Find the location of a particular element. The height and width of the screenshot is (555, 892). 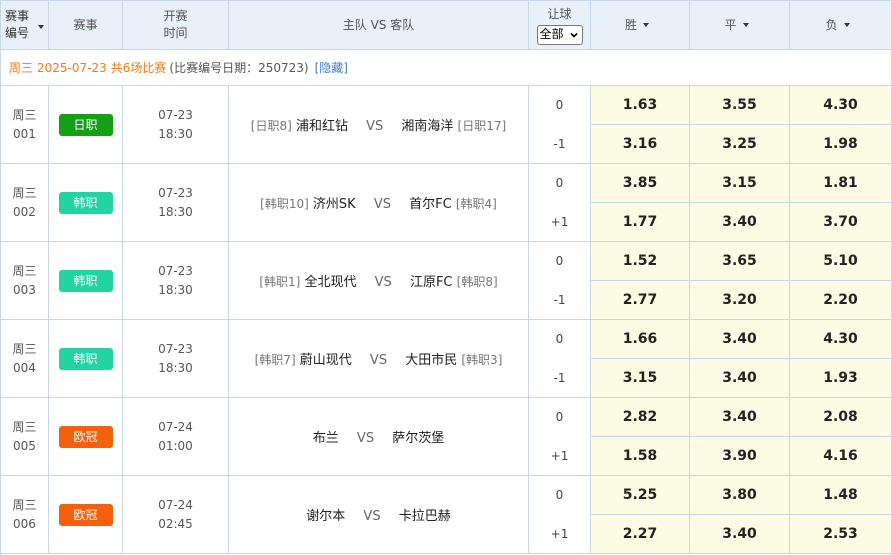

odds-button: 3.65 is located at coordinates (739, 261).